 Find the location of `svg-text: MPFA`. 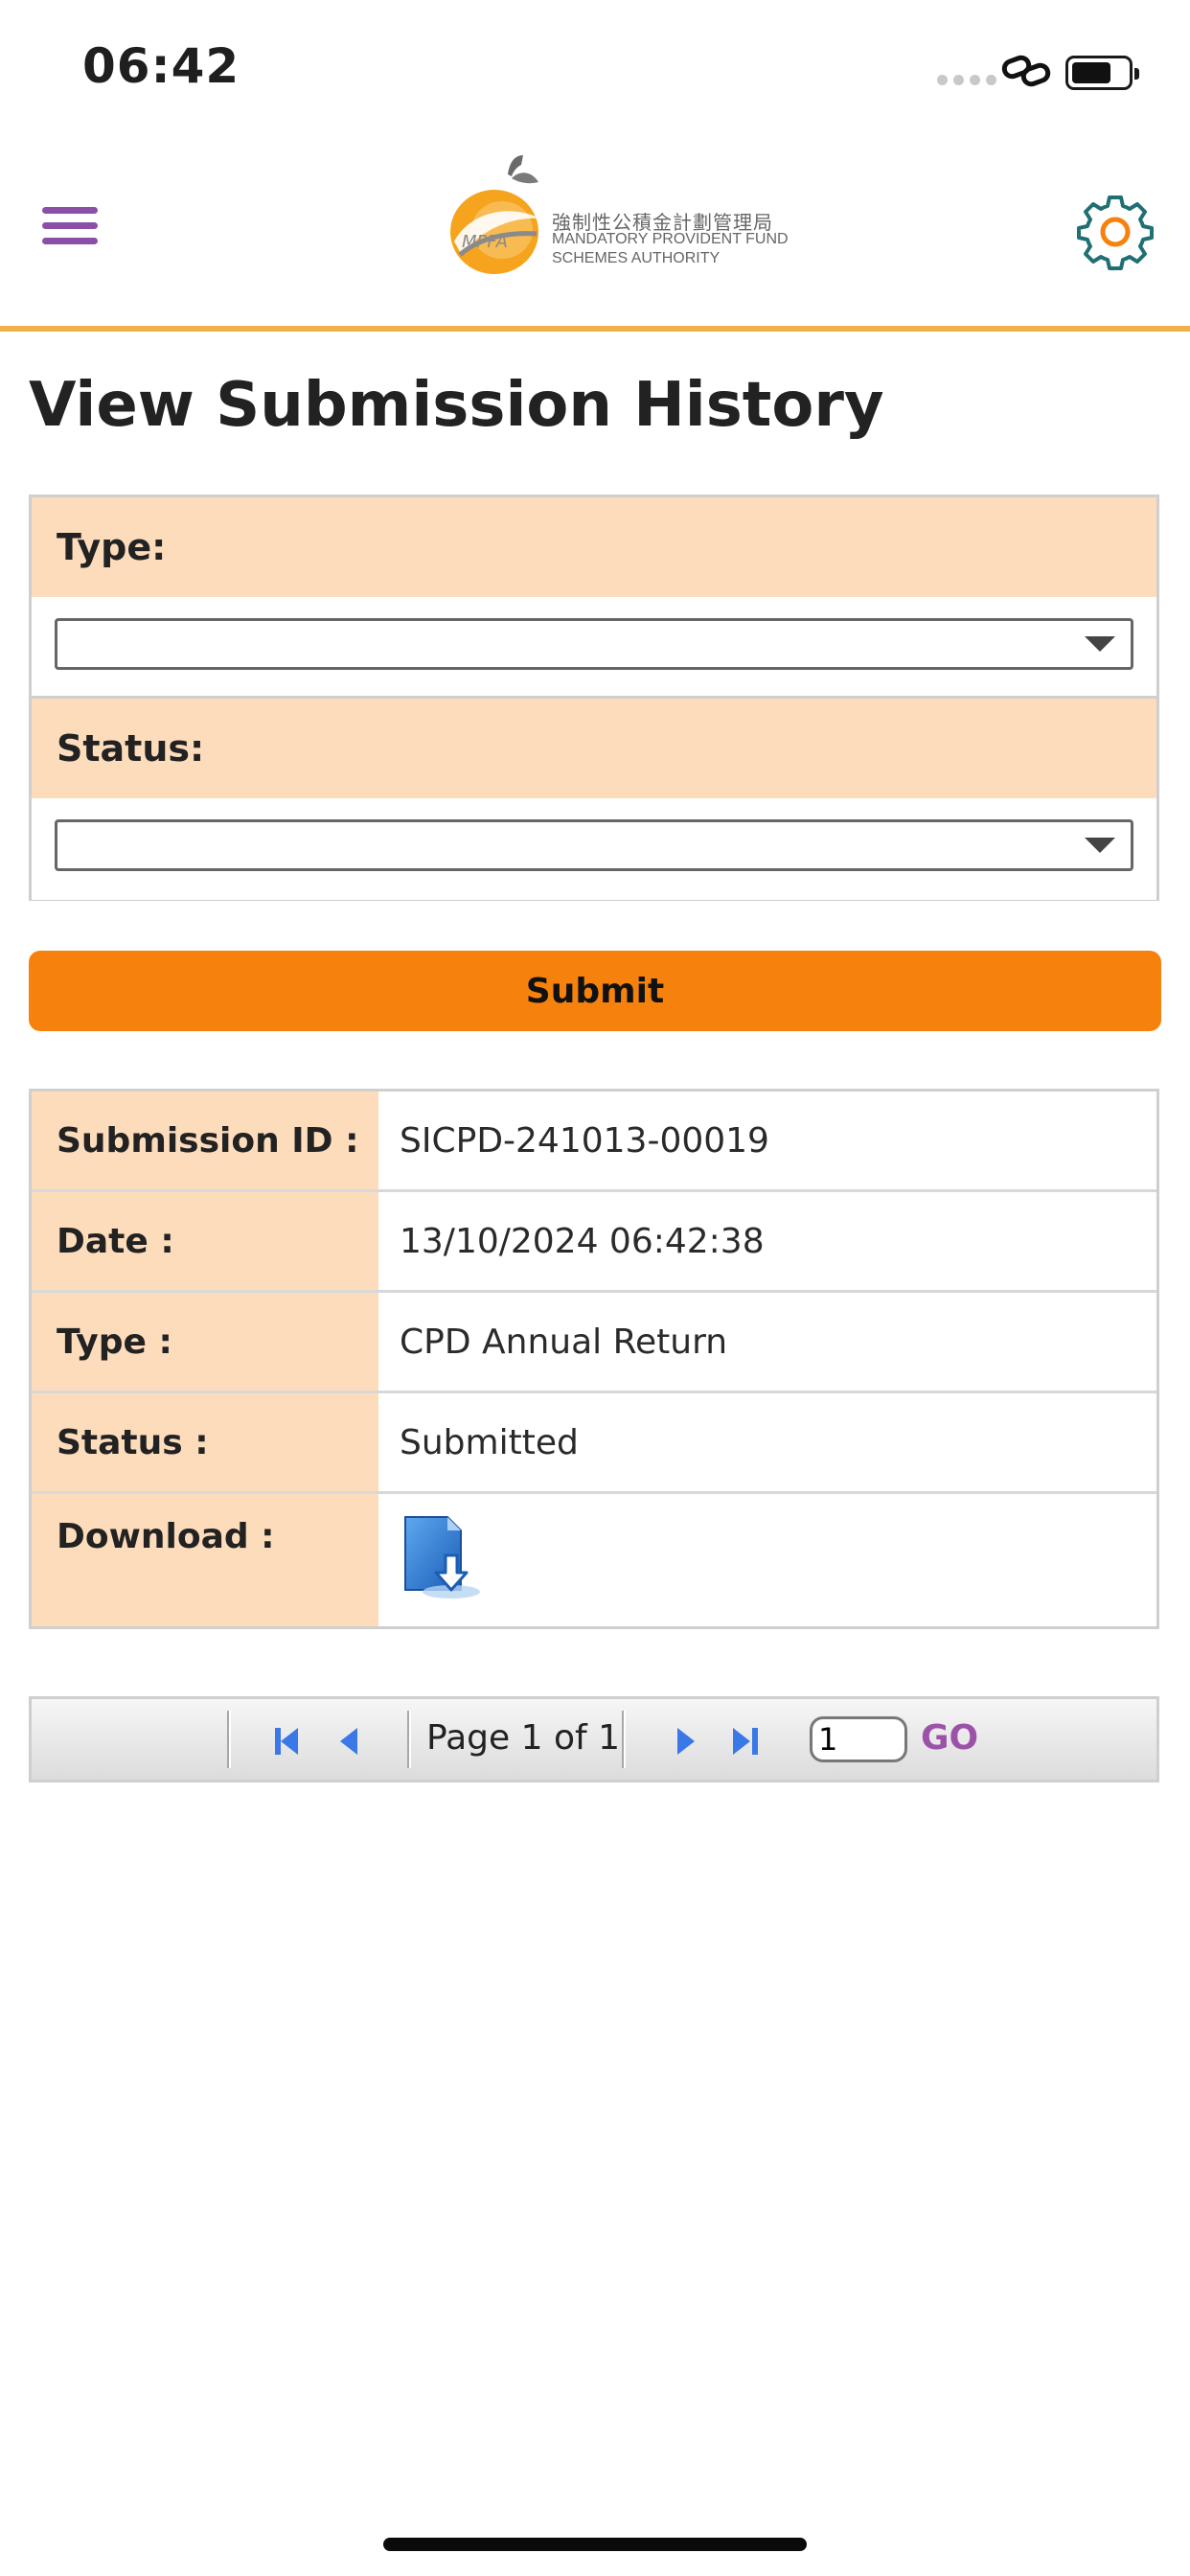

svg-text: MPFA is located at coordinates (485, 242).